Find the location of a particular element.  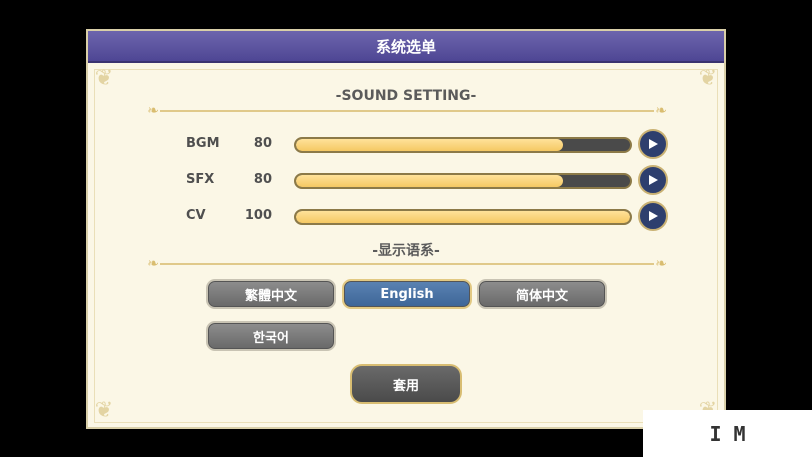

lang-english-button: English is located at coordinates (407, 294).